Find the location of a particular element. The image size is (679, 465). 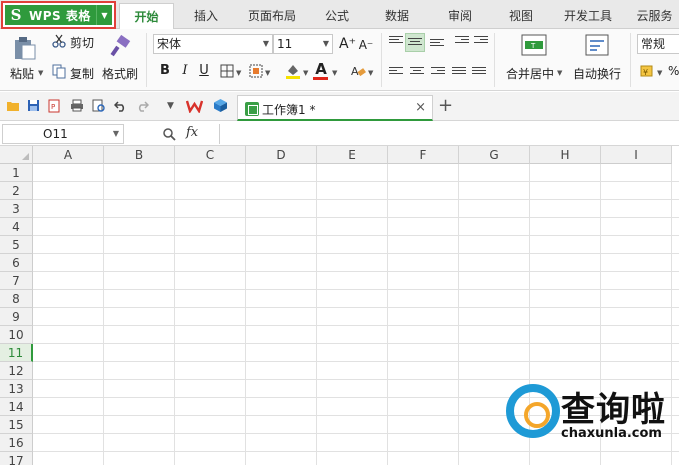

borders-icon is located at coordinates (227, 71).